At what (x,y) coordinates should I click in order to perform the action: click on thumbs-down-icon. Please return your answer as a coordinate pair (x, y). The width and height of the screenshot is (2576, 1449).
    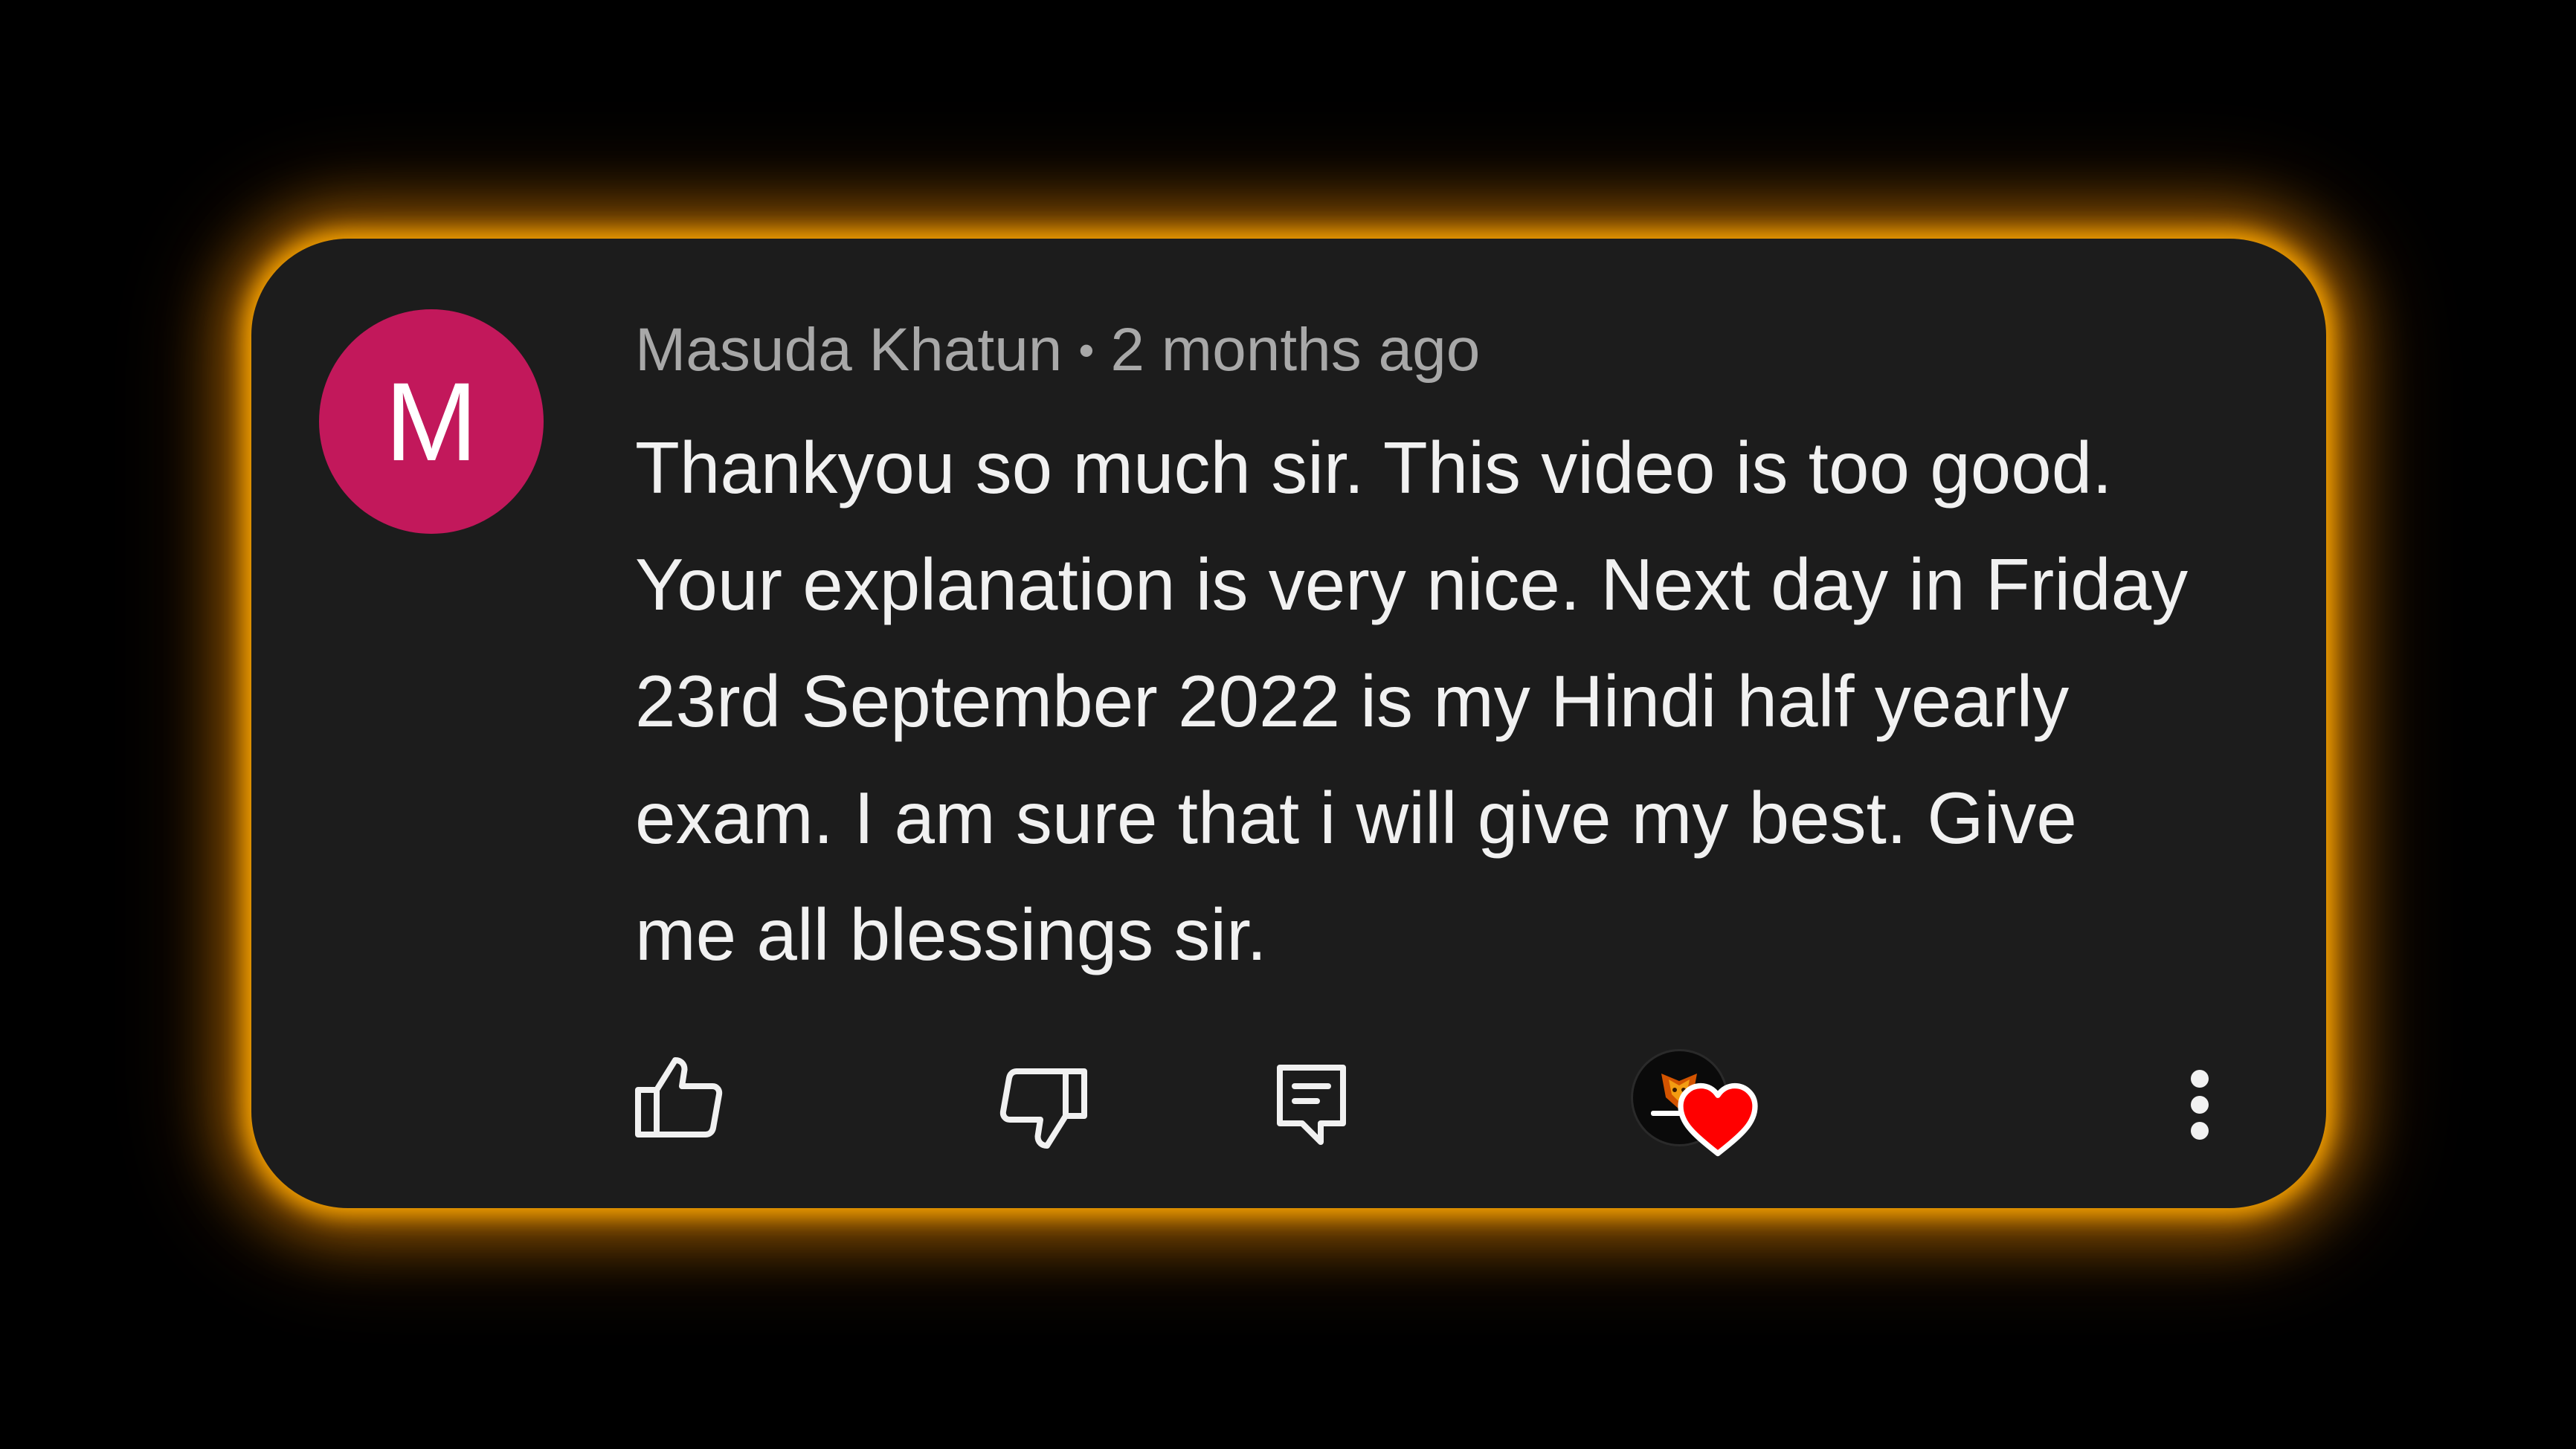
    Looking at the image, I should click on (1043, 1108).